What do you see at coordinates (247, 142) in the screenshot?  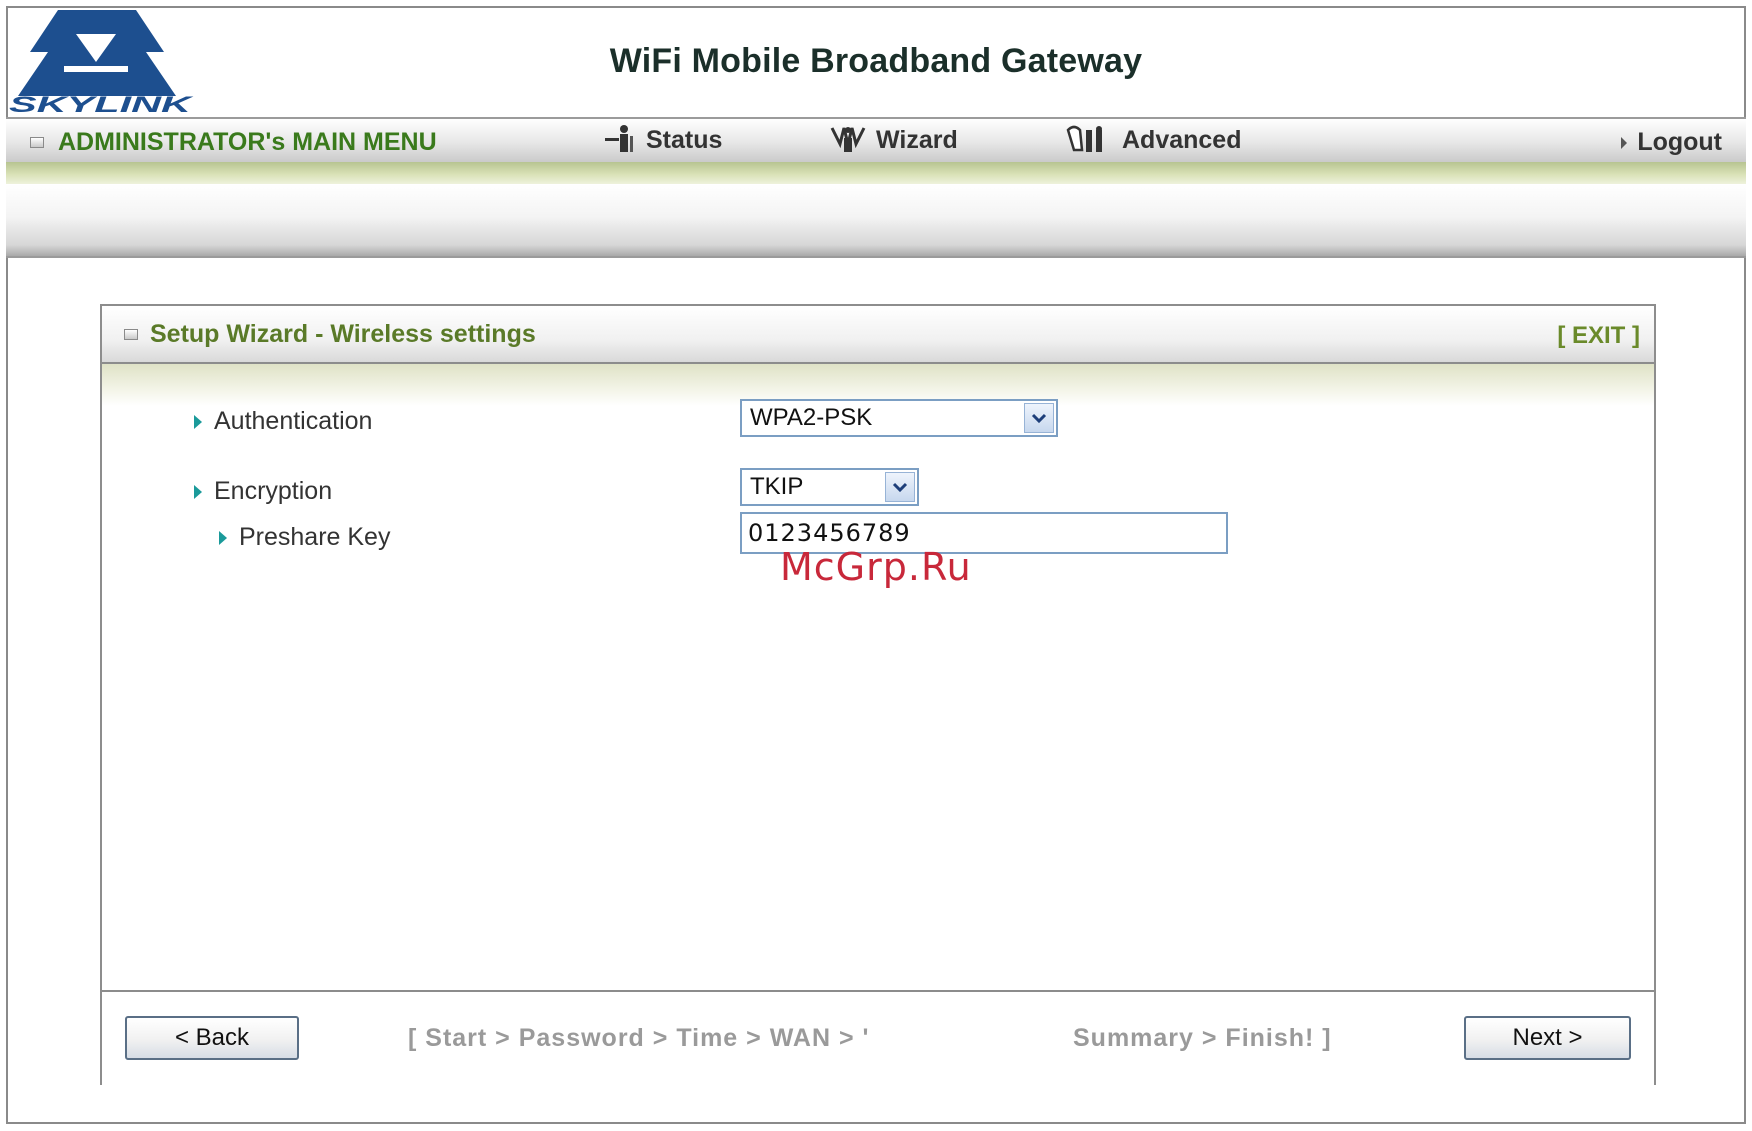 I see `admin-main-menu-label: ADMINISTRATOR's MAIN MENU` at bounding box center [247, 142].